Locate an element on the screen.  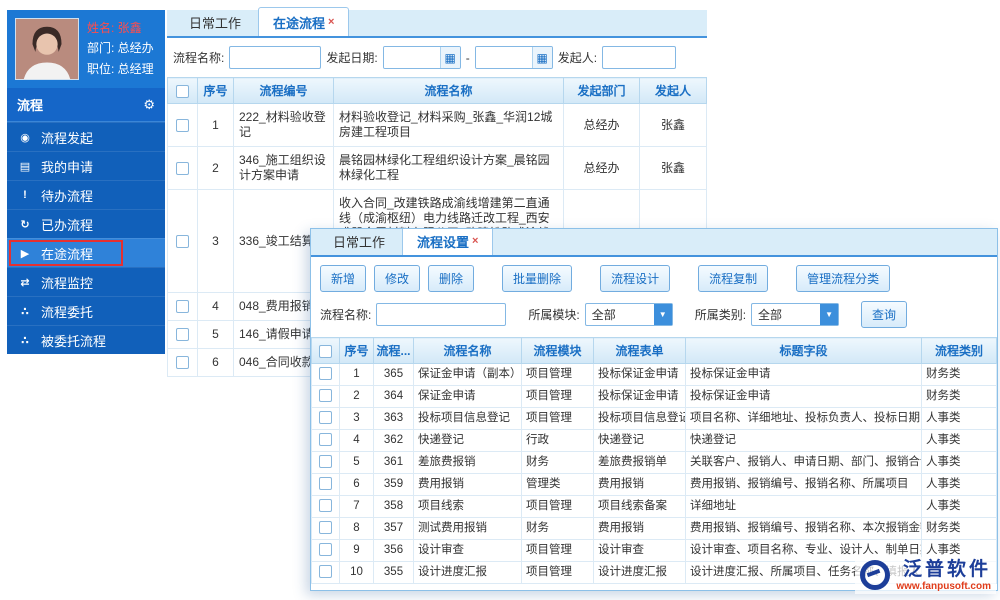
sidebar-item-delegated: ∴ 被委托流程 is located at coordinates (86, 339).